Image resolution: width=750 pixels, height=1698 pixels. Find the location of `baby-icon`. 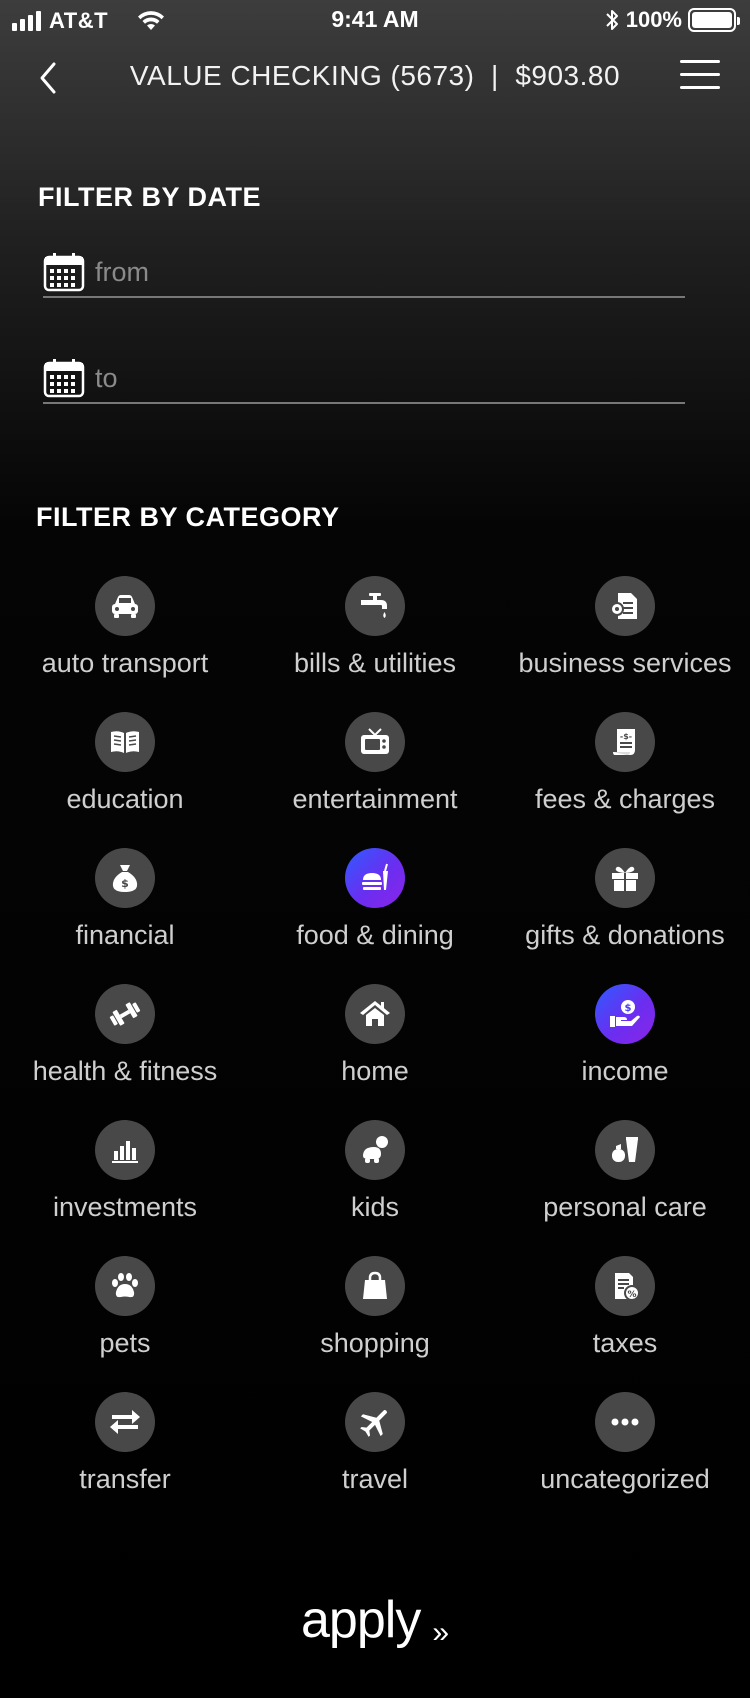

baby-icon is located at coordinates (375, 1149).